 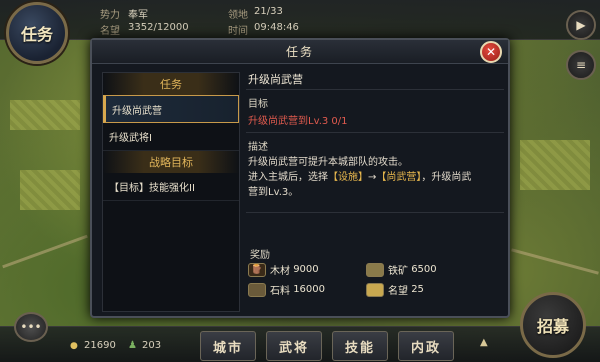 I want to click on reward-stone: 石料 16000, so click(x=286, y=289).